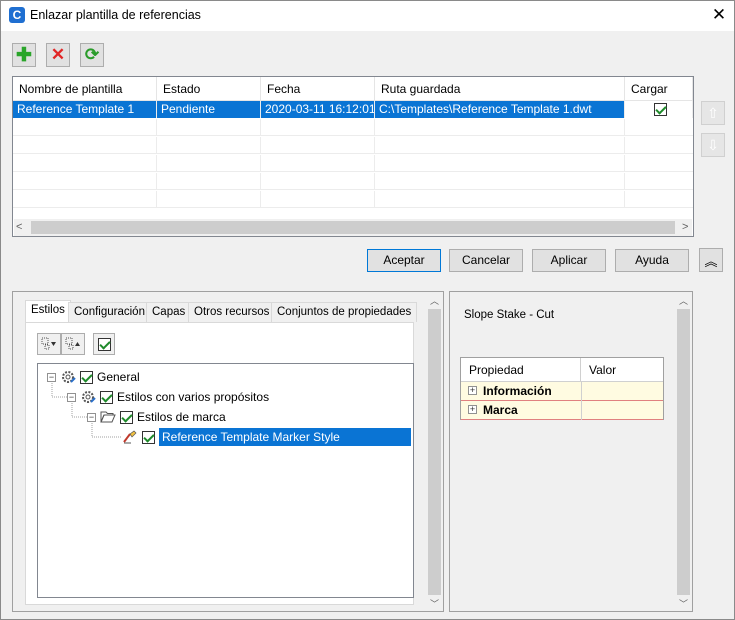 This screenshot has width=735, height=620. I want to click on refresh-button: ⟳, so click(92, 55).